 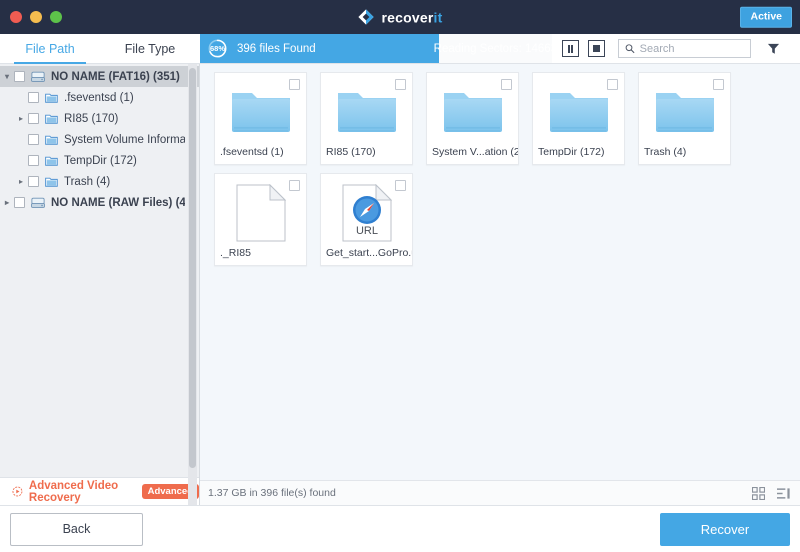 What do you see at coordinates (73, 491) in the screenshot?
I see `advanced-video-recovery-label: Advanced Video Recovery` at bounding box center [73, 491].